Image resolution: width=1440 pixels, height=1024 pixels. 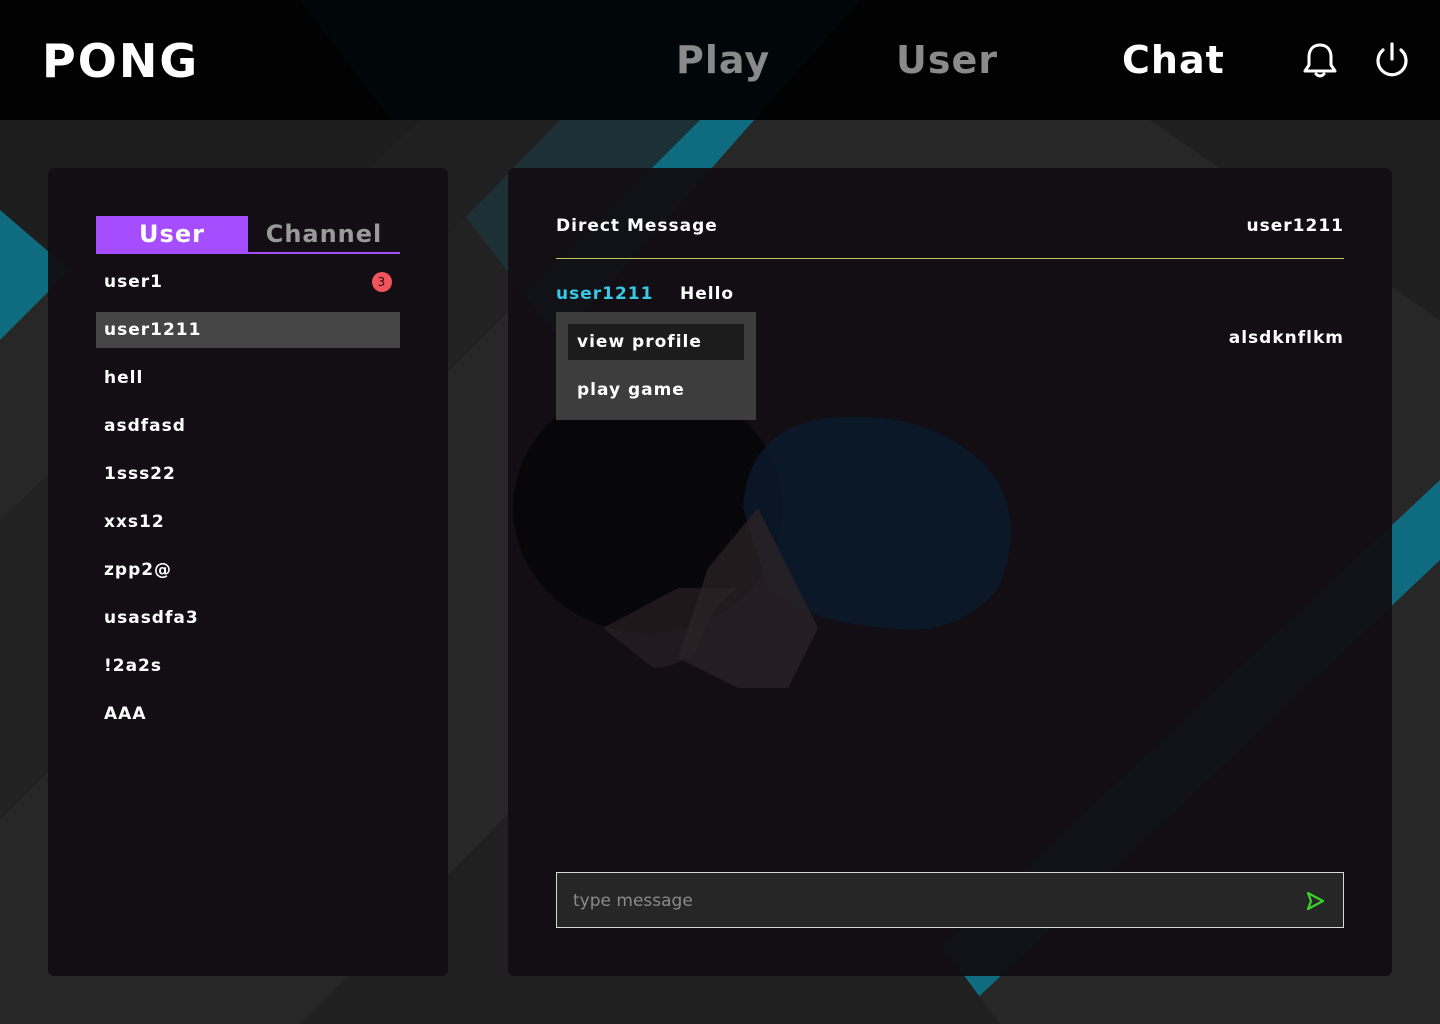 What do you see at coordinates (133, 282) in the screenshot?
I see `user-name: user1` at bounding box center [133, 282].